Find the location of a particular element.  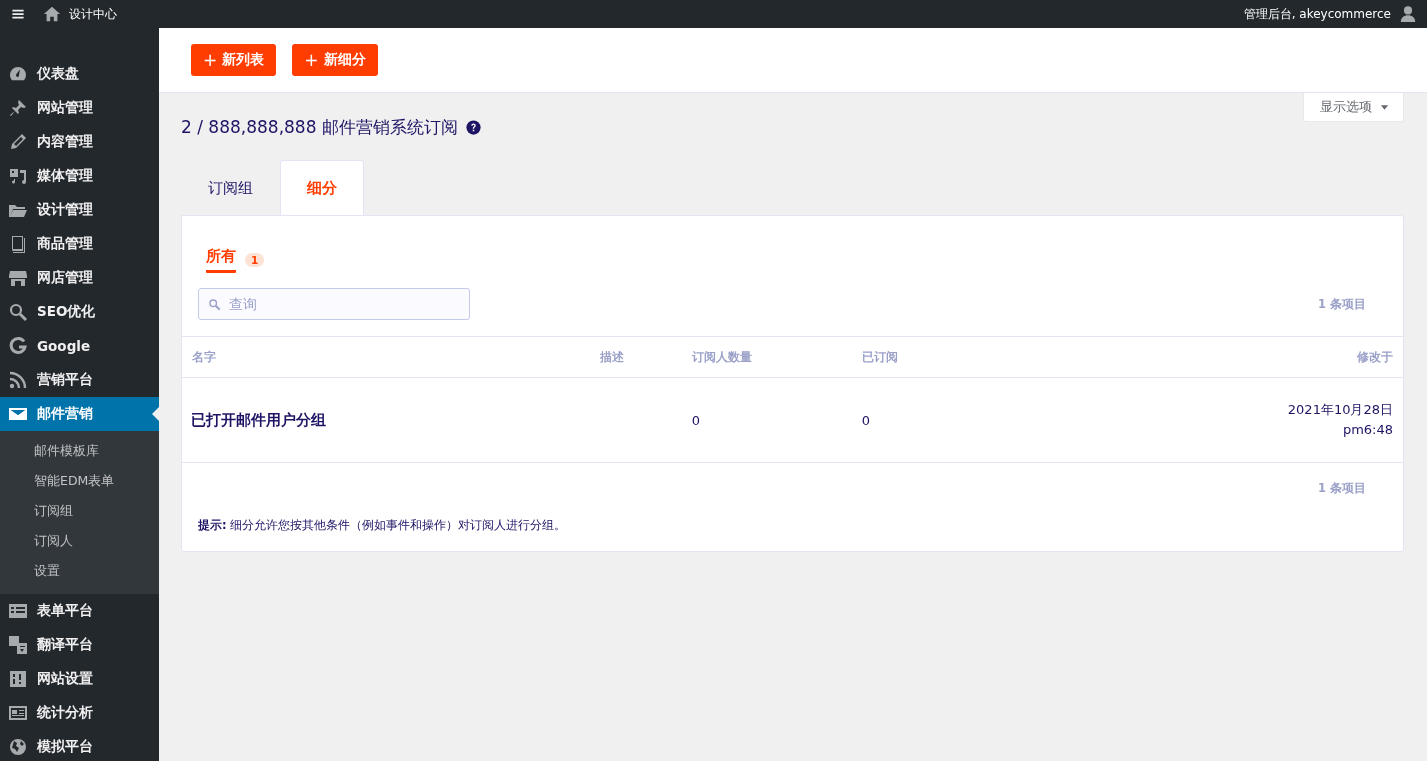

user-icon is located at coordinates (1408, 14).